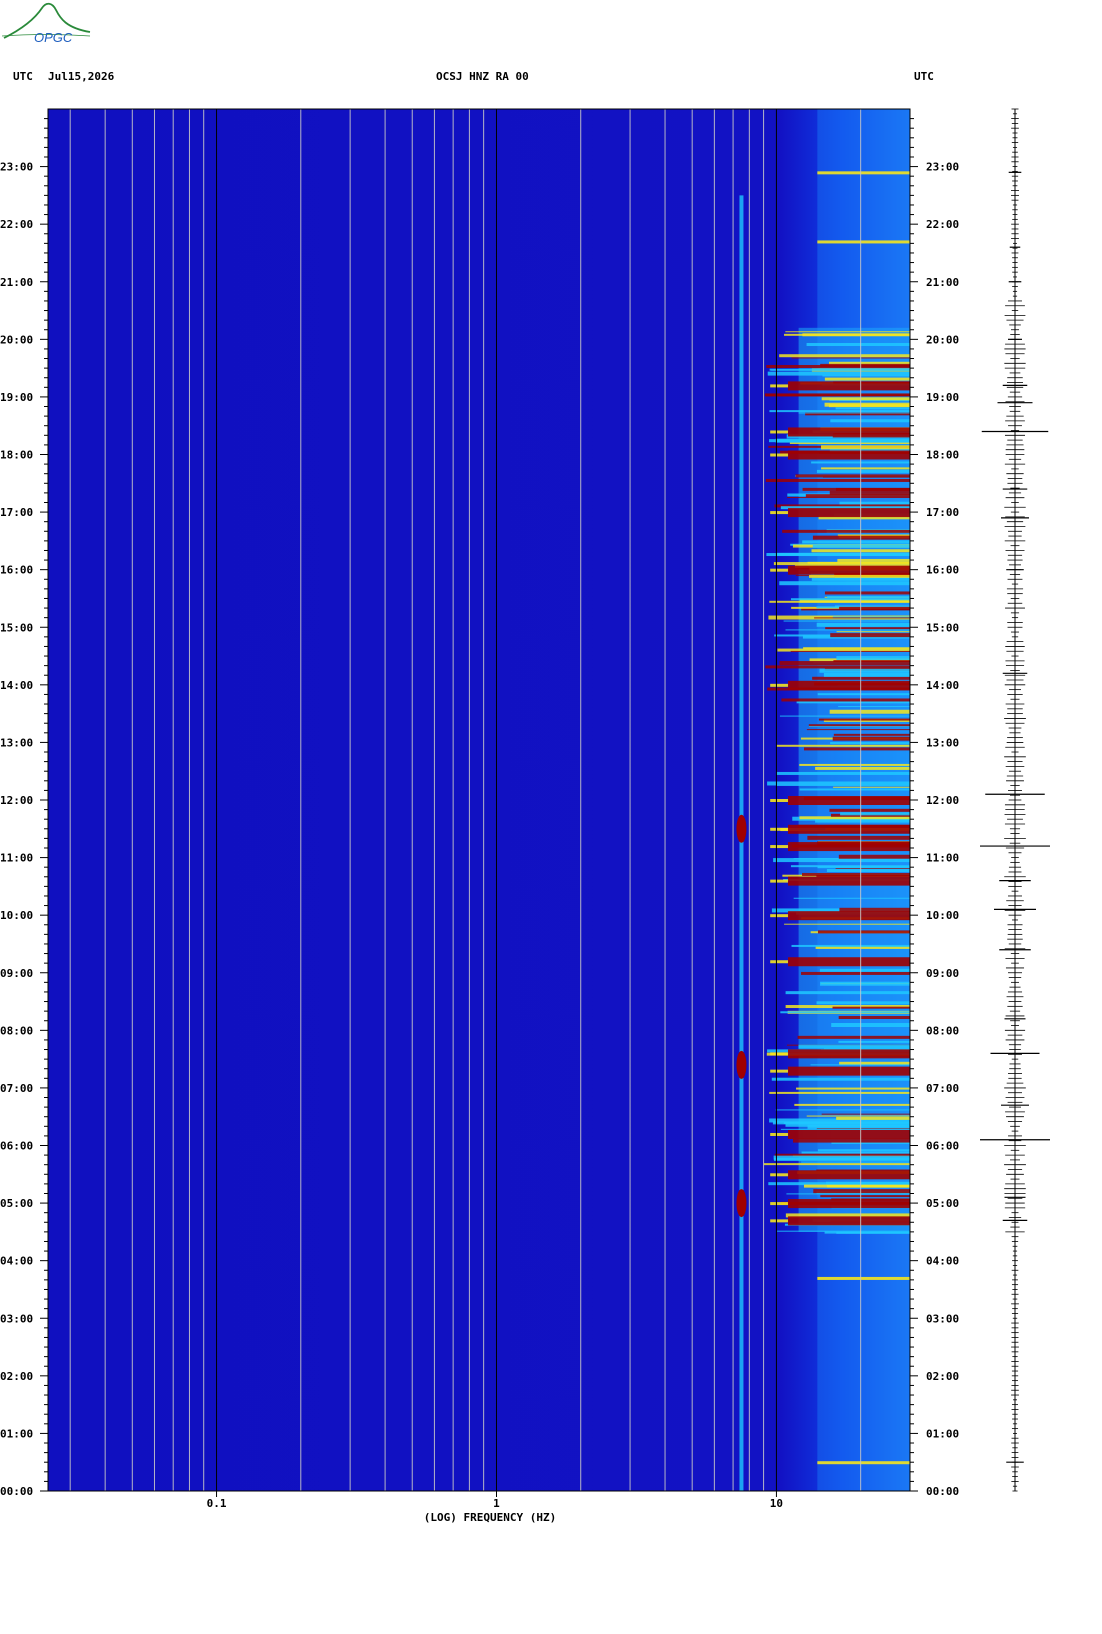 Image resolution: width=1102 pixels, height=1634 pixels. I want to click on y-tick-label-right: 23:00, so click(942, 167).